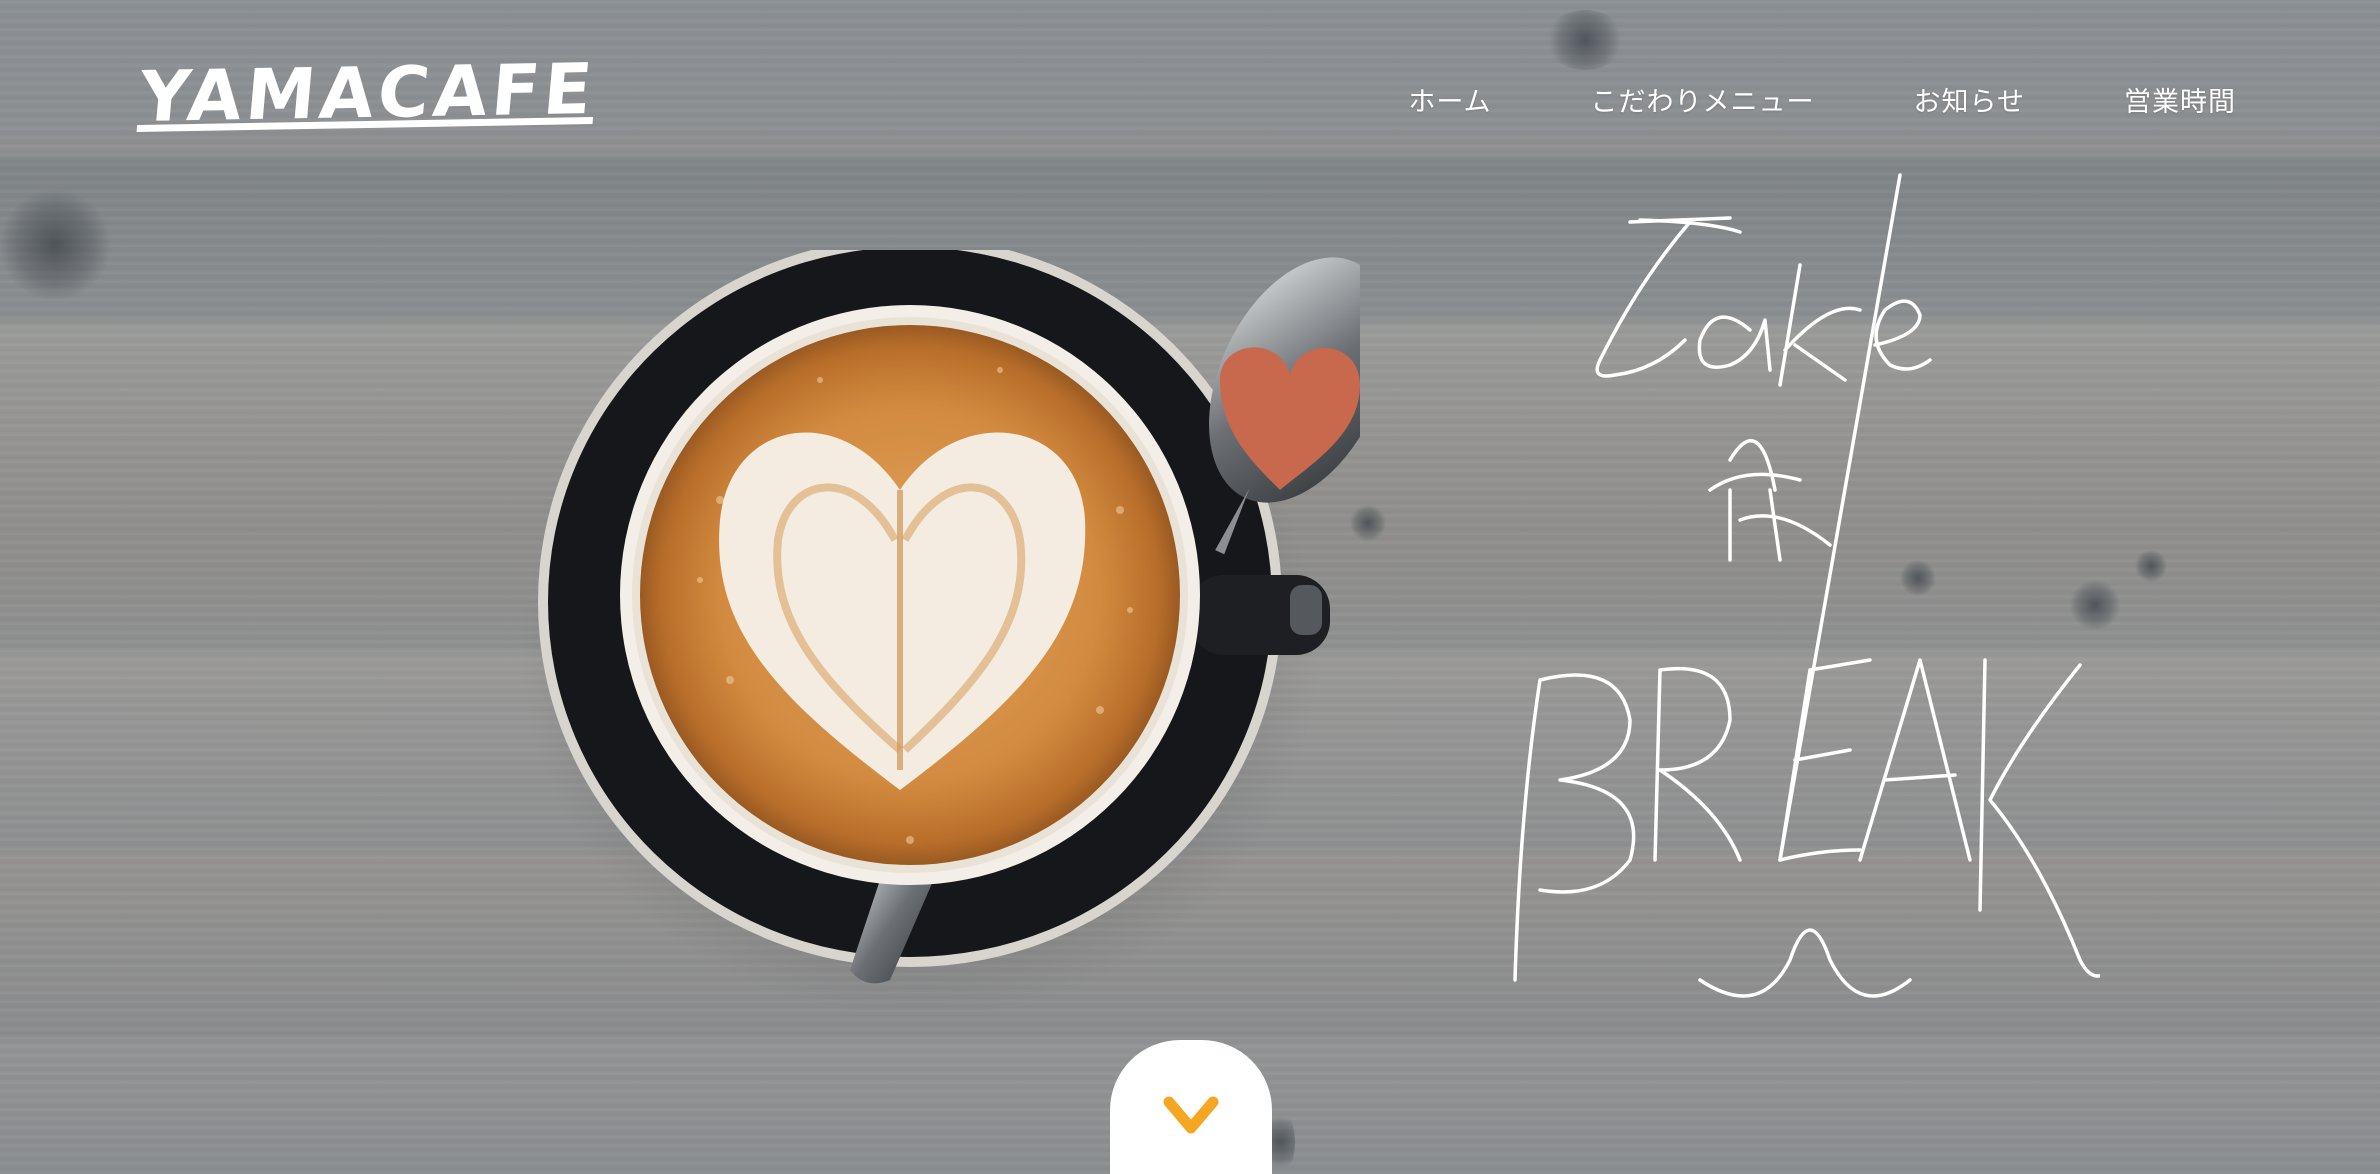 The image size is (2380, 1174). I want to click on nav-item-news: お知らせ, so click(1969, 99).